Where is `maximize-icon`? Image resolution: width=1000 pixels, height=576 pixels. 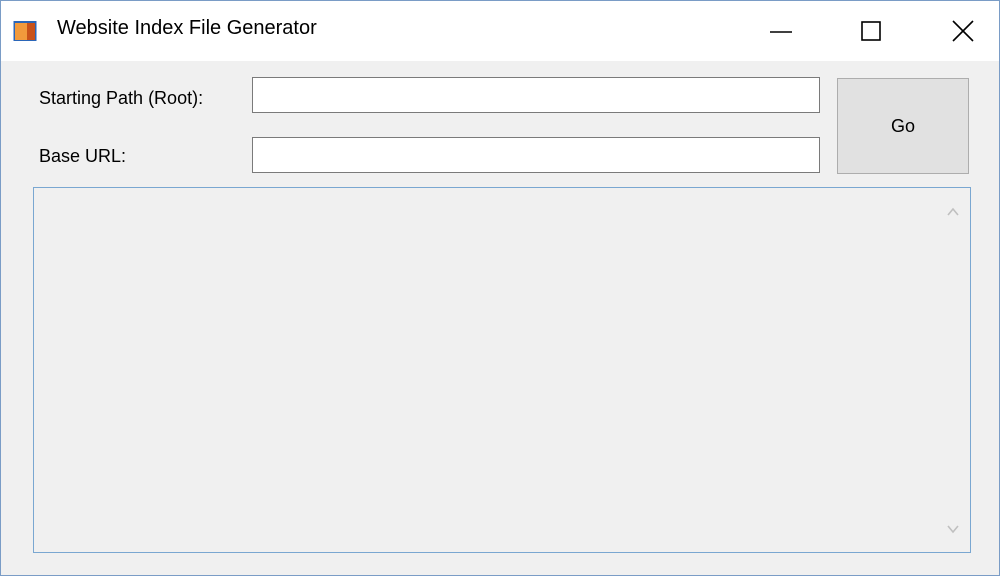 maximize-icon is located at coordinates (871, 31).